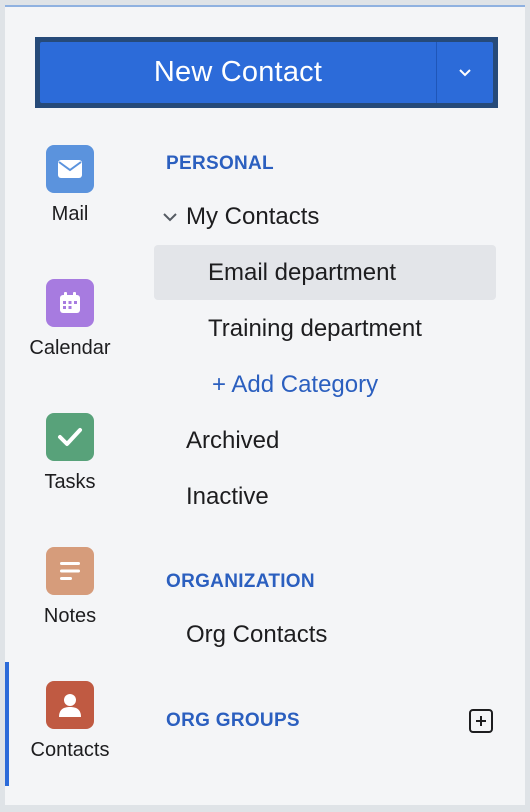 The width and height of the screenshot is (530, 812). I want to click on rail-item-label: Tasks, so click(70, 482).